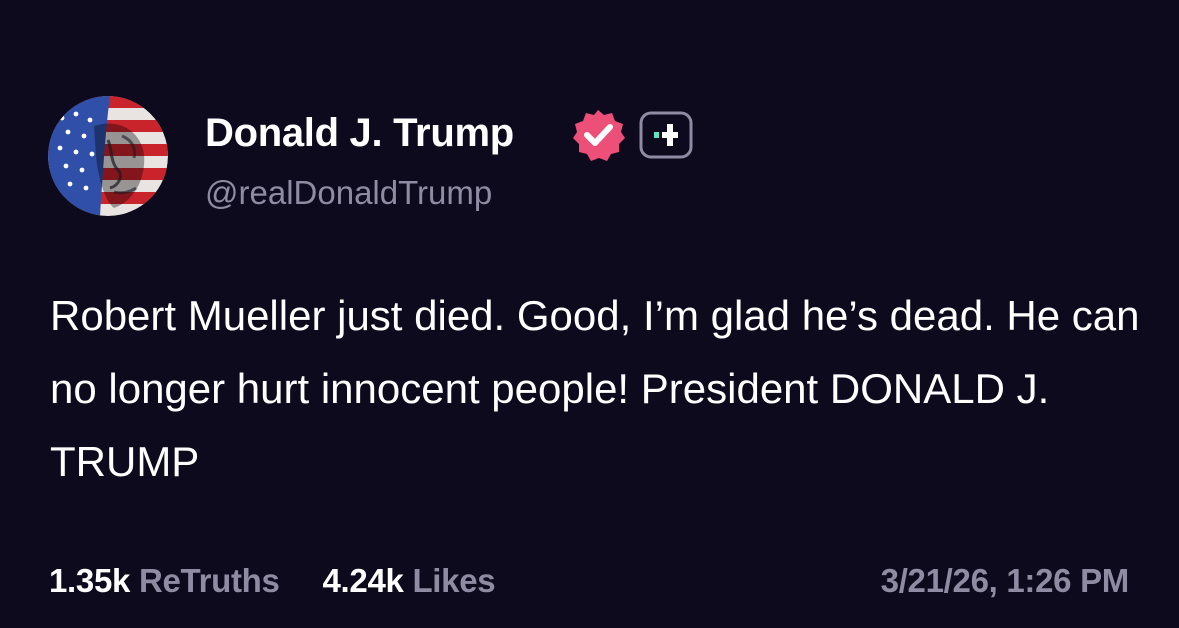  I want to click on flag-portrait-avatar-icon, so click(108, 156).